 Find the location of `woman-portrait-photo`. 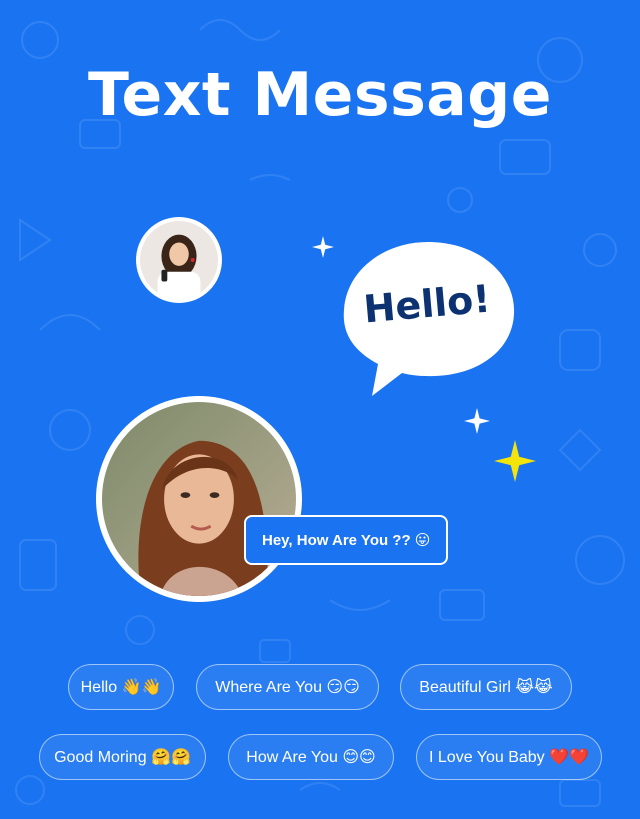

woman-portrait-photo is located at coordinates (199, 499).